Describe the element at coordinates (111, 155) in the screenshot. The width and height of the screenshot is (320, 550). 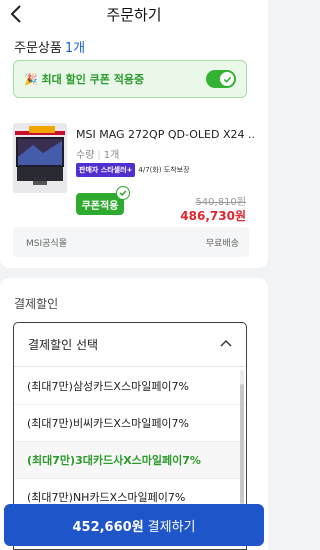
I see `quantity-value: 1개` at that location.